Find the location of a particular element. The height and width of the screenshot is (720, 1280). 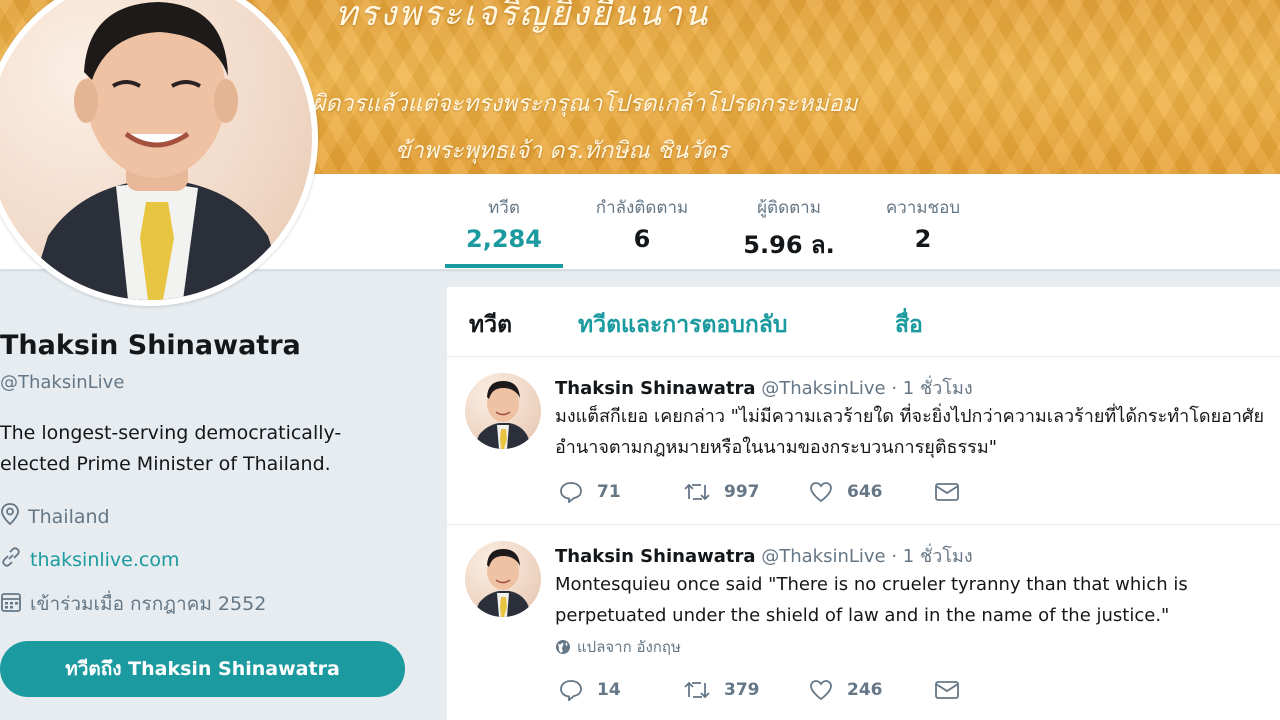

joined-text: เข้าร่วมเมื่อ กรกฎาคม 2552 is located at coordinates (148, 604).